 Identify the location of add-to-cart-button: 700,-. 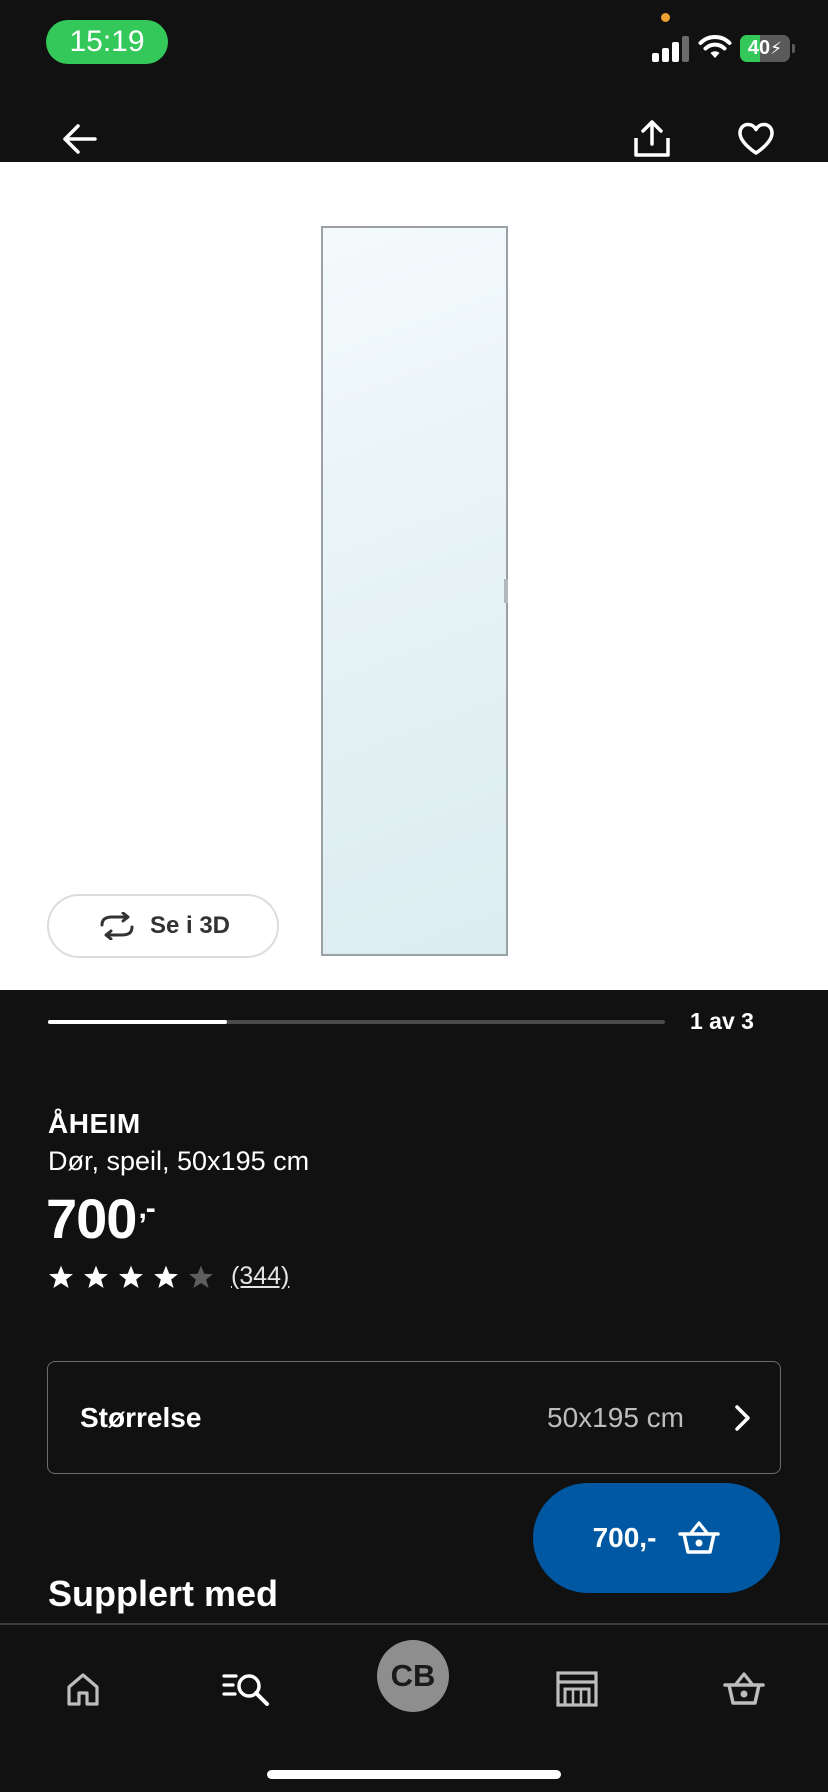
(656, 1538).